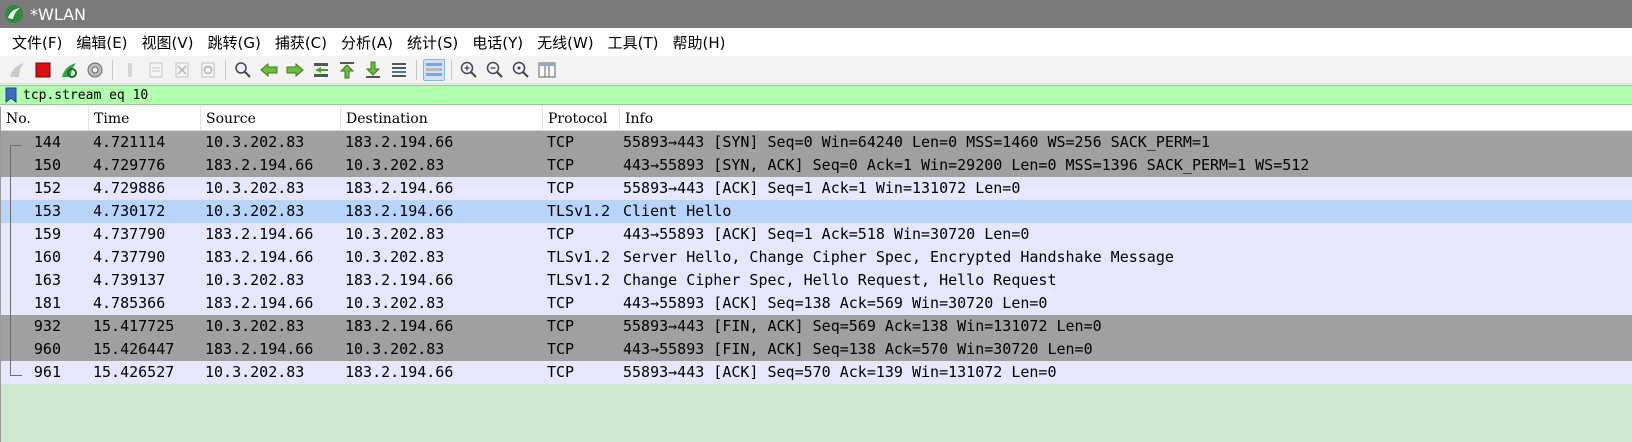 Image resolution: width=1632 pixels, height=442 pixels. What do you see at coordinates (442, 119) in the screenshot?
I see `column-header-destination: Destination` at bounding box center [442, 119].